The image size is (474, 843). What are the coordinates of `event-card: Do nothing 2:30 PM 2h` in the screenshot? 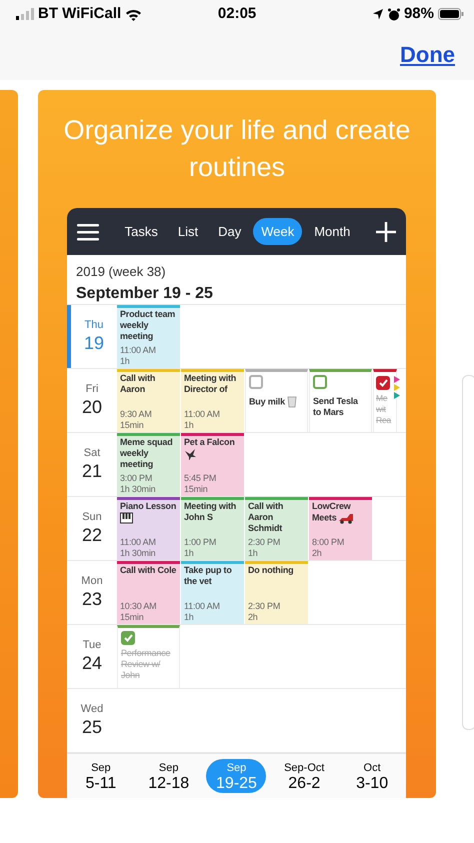 It's located at (276, 592).